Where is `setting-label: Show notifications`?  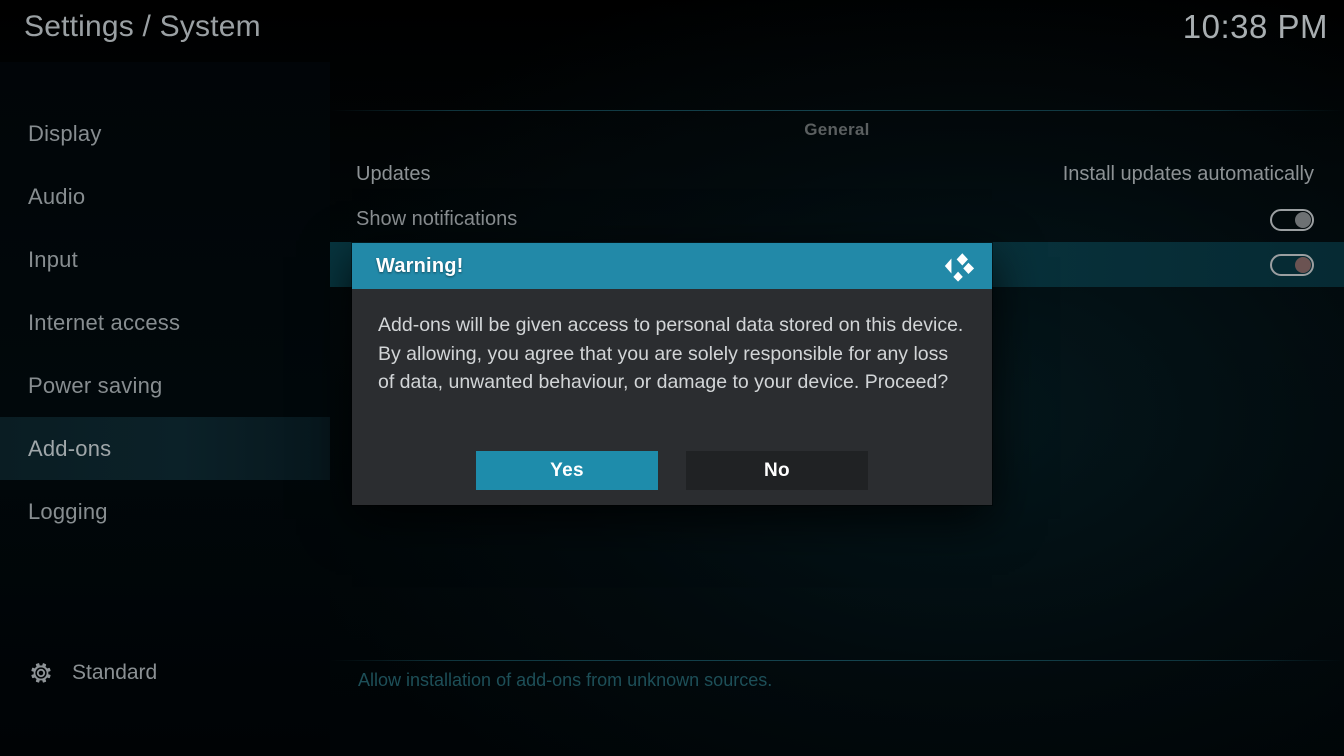
setting-label: Show notifications is located at coordinates (437, 219).